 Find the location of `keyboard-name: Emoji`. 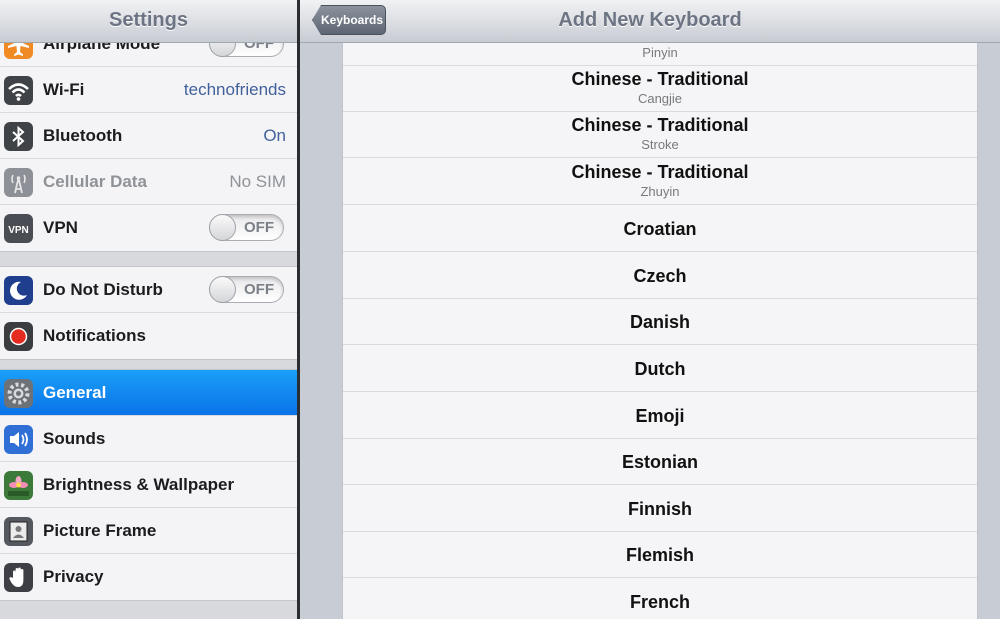

keyboard-name: Emoji is located at coordinates (660, 416).